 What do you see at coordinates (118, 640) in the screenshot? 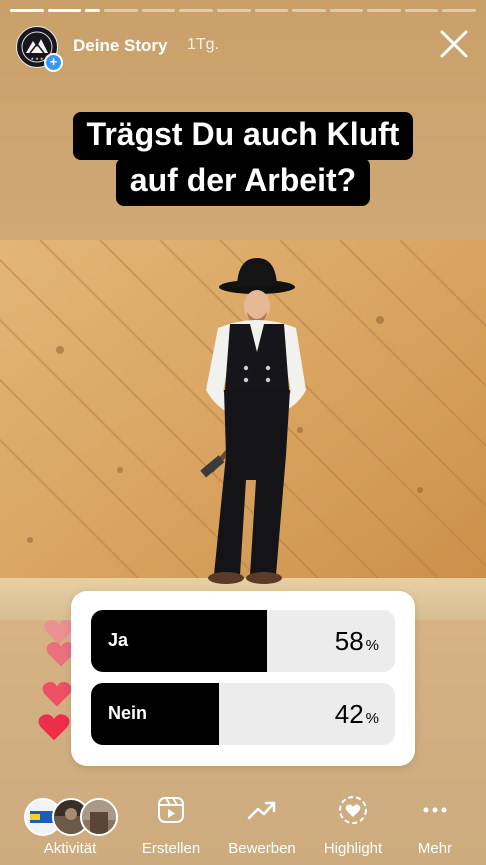
I see `poll-option-label: Ja` at bounding box center [118, 640].